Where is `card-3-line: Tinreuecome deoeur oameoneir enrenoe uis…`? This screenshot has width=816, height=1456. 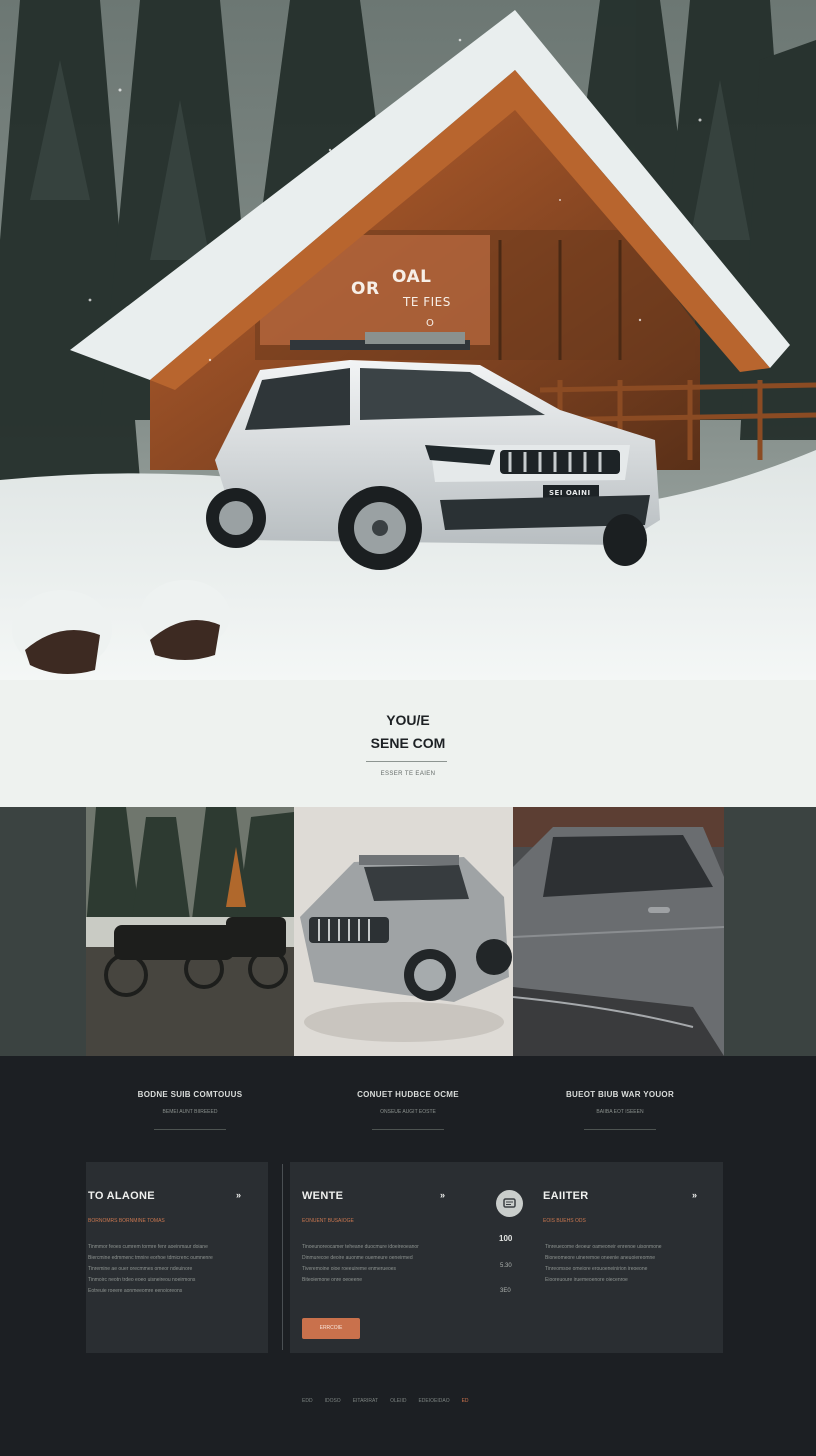 card-3-line: Tinreuecome deoeur oameoneir enrenoe uis… is located at coordinates (603, 1247).